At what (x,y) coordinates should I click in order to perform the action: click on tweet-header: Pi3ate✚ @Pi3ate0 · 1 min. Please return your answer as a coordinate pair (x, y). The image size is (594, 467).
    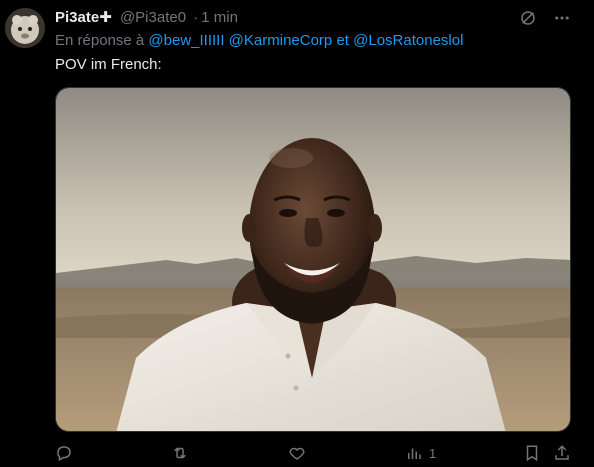
    Looking at the image, I should click on (146, 18).